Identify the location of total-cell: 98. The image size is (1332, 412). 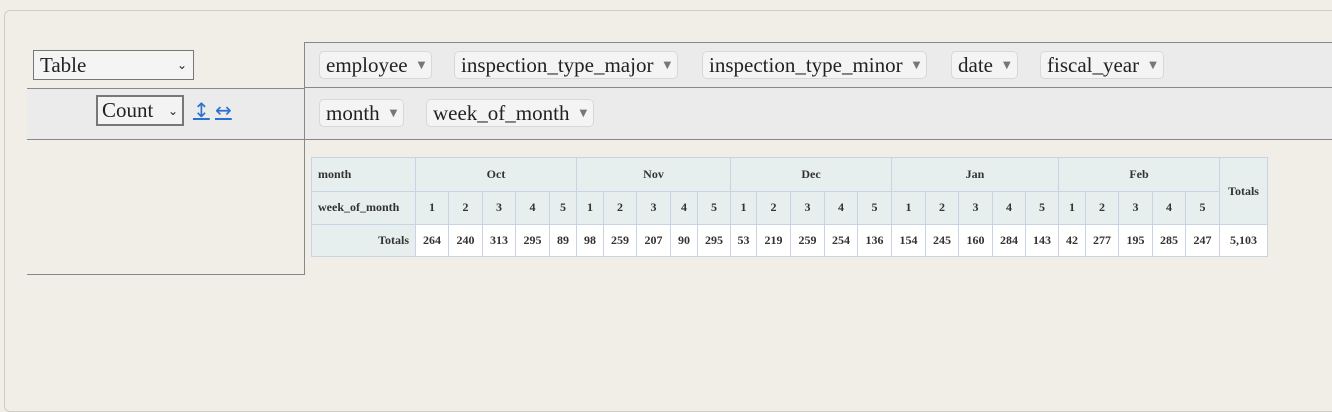
(590, 240).